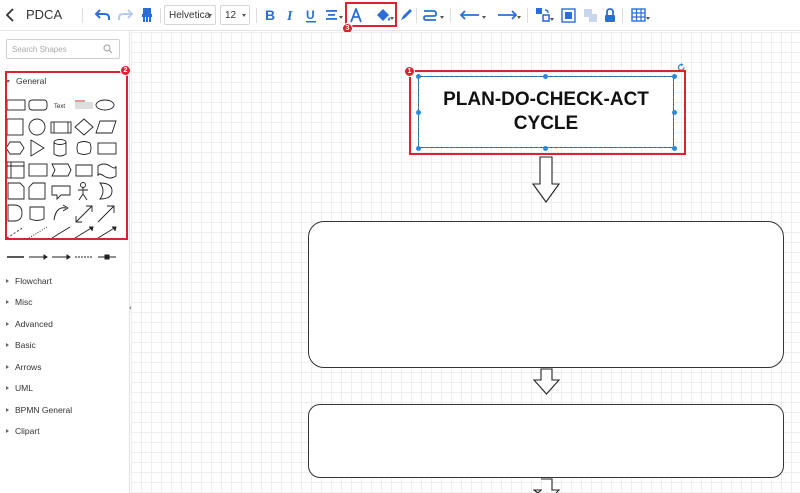 This screenshot has width=800, height=493. Describe the element at coordinates (231, 15) in the screenshot. I see `font-size-value: 12` at that location.